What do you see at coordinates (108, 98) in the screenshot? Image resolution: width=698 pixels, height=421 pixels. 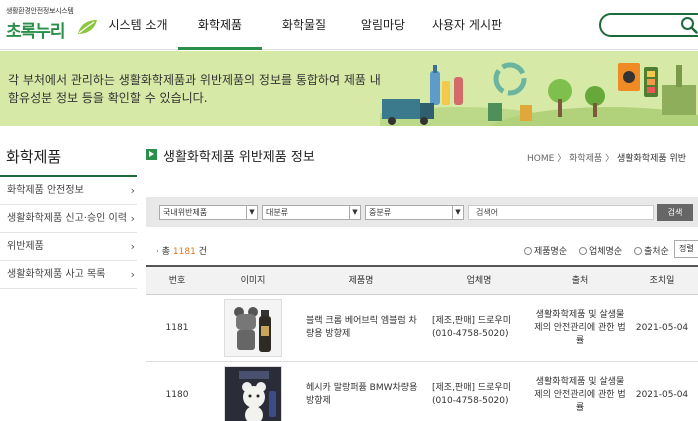 I see `banner-line-2: 함유성분 정보 등을 확인할 수 있습니다.` at bounding box center [108, 98].